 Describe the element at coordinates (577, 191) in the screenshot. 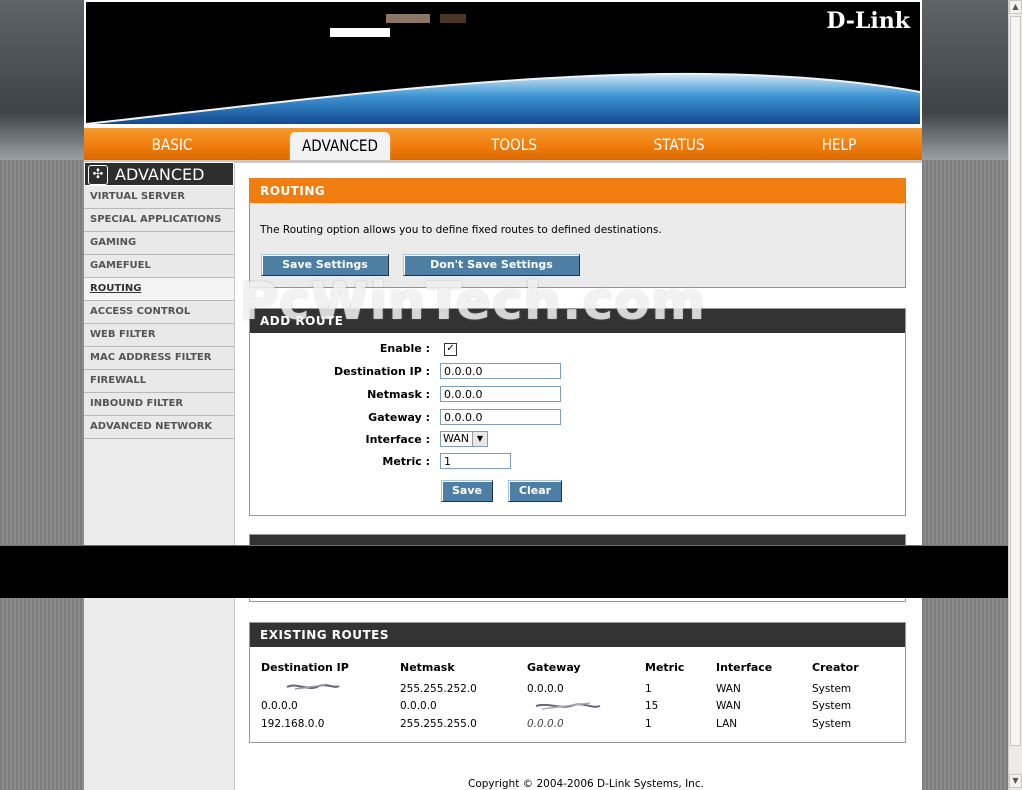

I see `routing-title: ROUTING` at that location.